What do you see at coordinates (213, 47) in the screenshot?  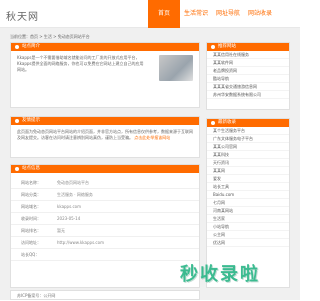 I see `star-icon` at bounding box center [213, 47].